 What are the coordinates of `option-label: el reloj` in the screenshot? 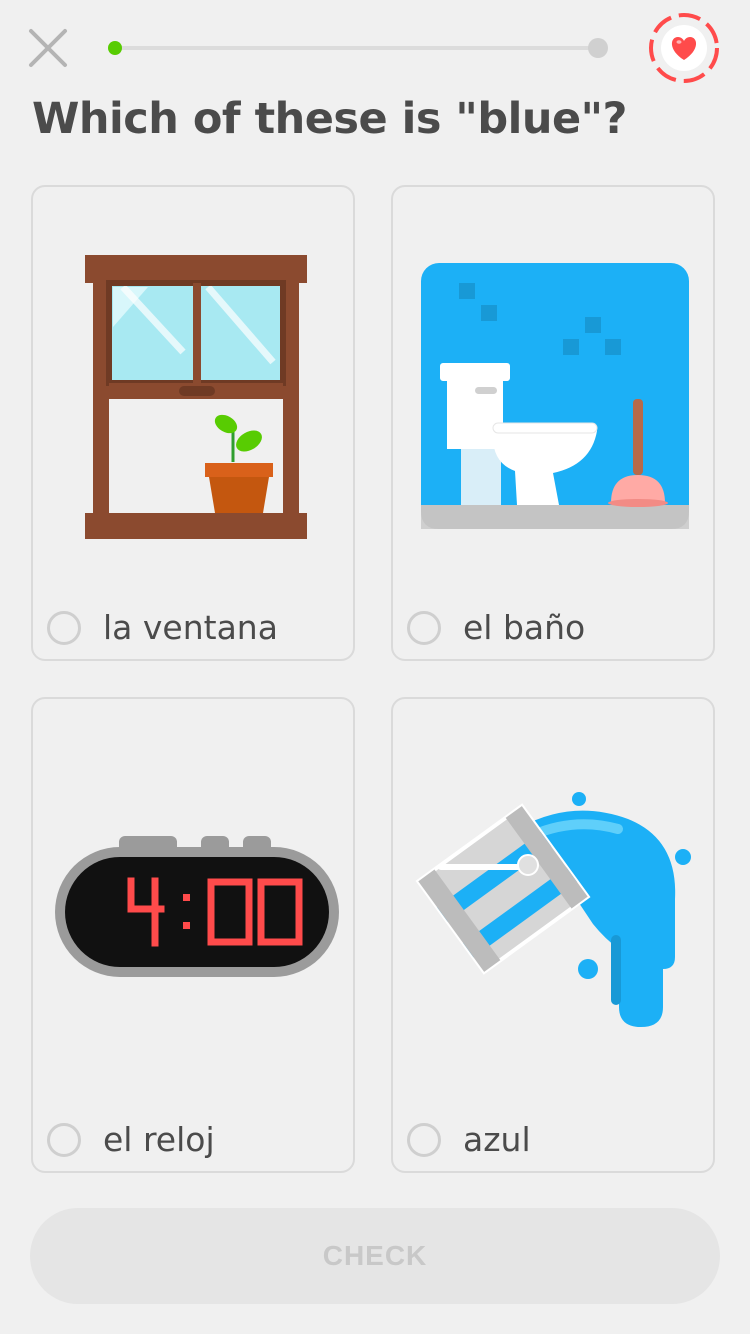 It's located at (159, 1139).